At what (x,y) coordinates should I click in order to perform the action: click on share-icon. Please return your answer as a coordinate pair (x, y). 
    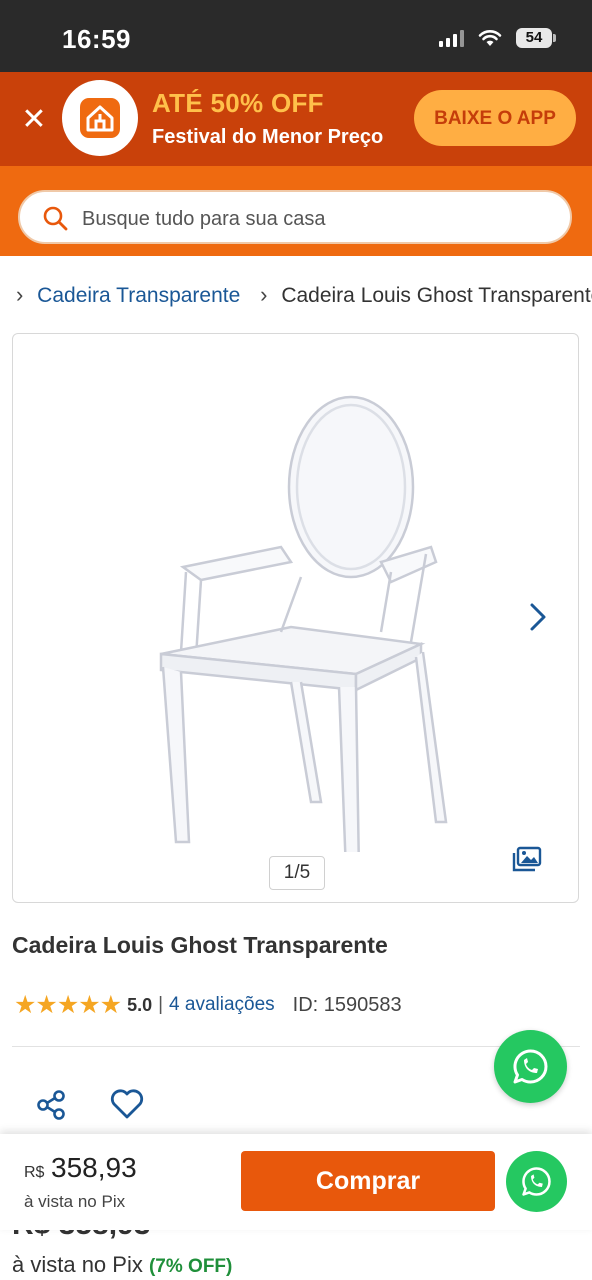
    Looking at the image, I should click on (51, 1105).